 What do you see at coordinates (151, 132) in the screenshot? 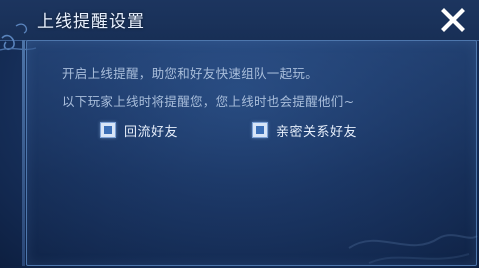
I see `returning-friends-label: 回流好友` at bounding box center [151, 132].